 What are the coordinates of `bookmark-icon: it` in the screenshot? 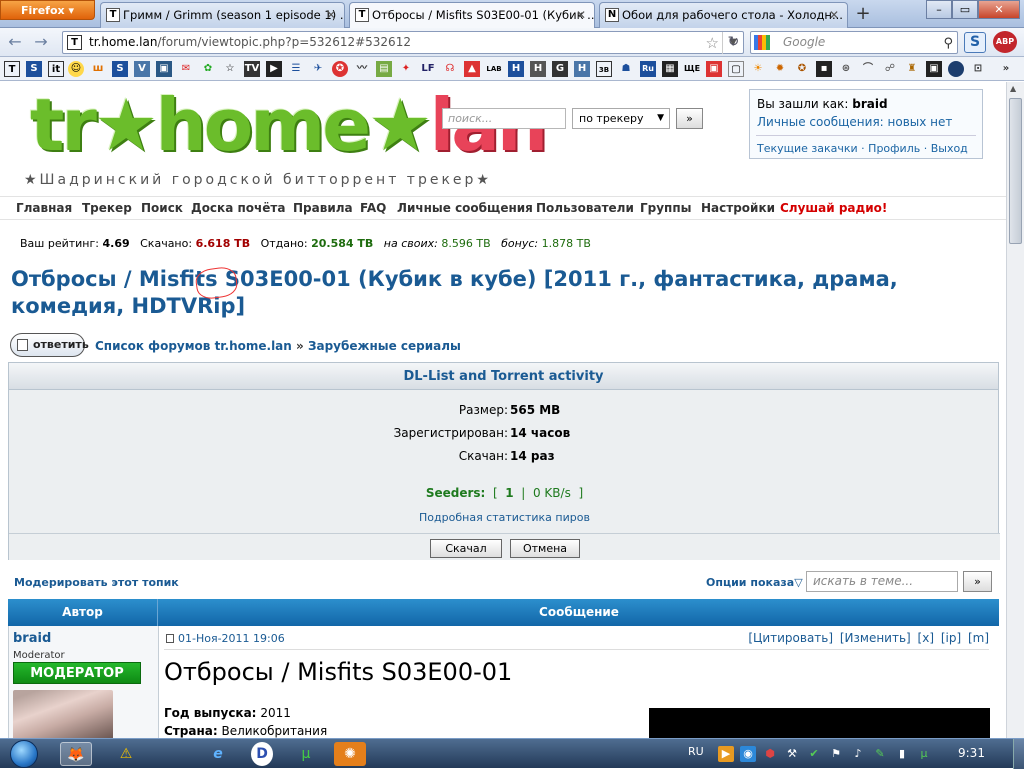 It's located at (56, 69).